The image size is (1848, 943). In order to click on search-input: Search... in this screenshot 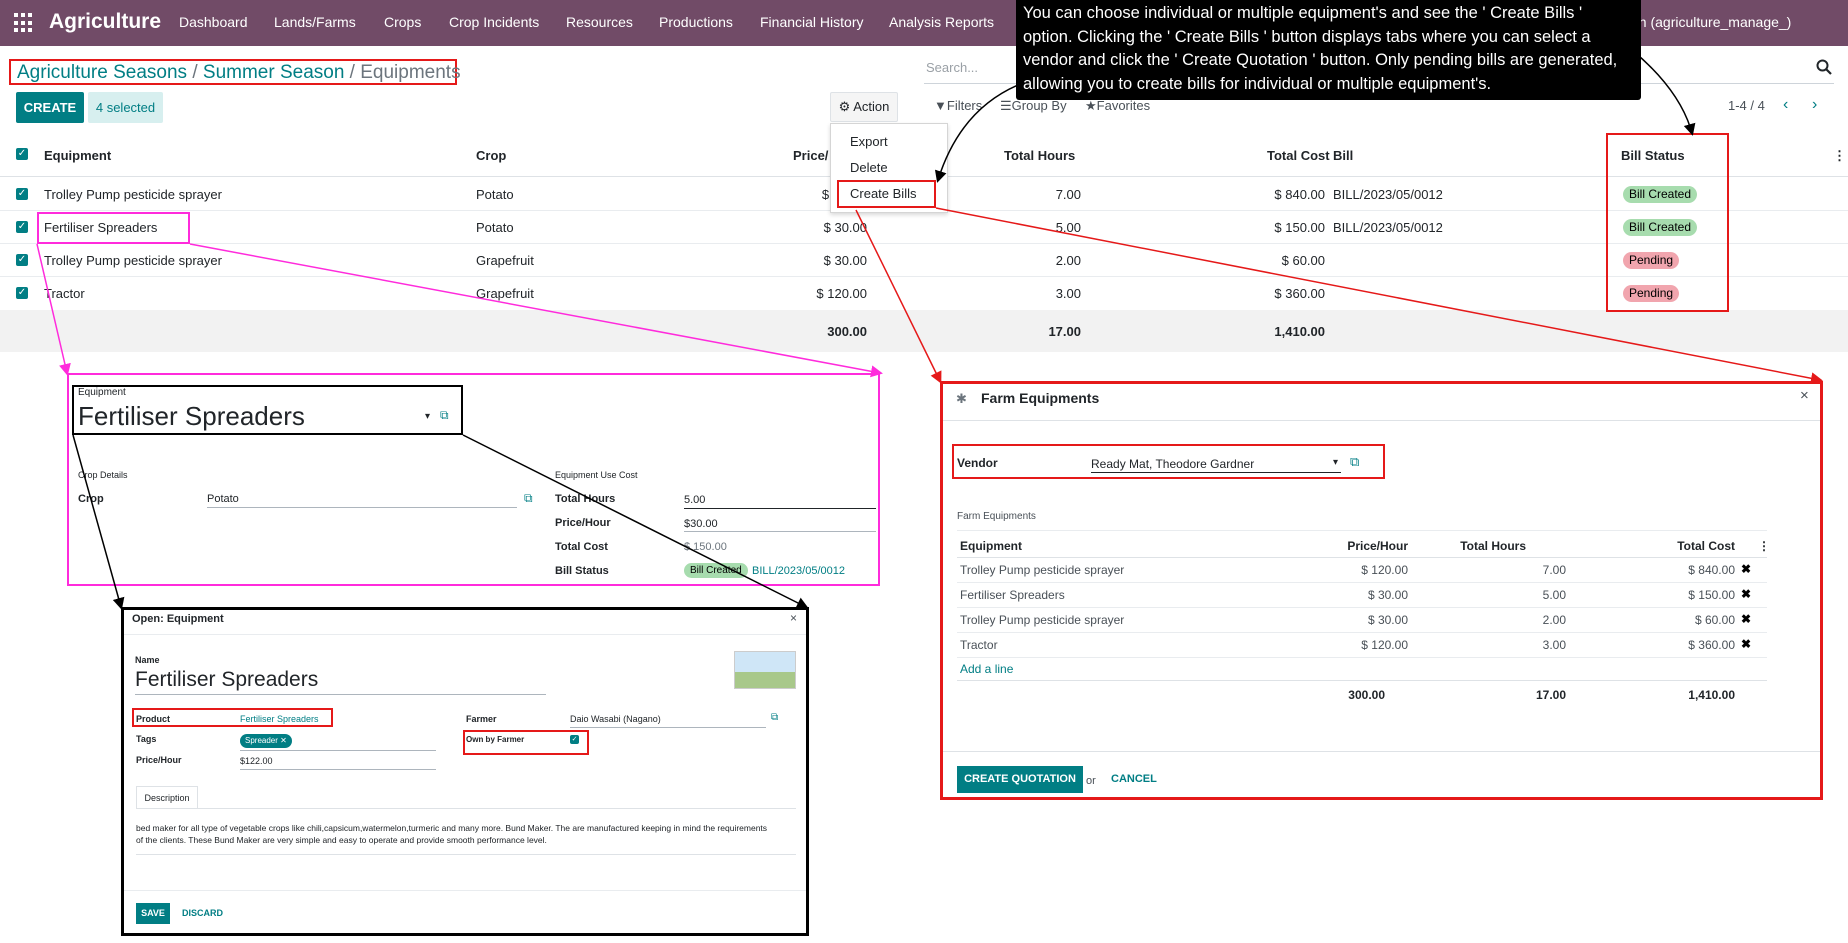, I will do `click(952, 67)`.